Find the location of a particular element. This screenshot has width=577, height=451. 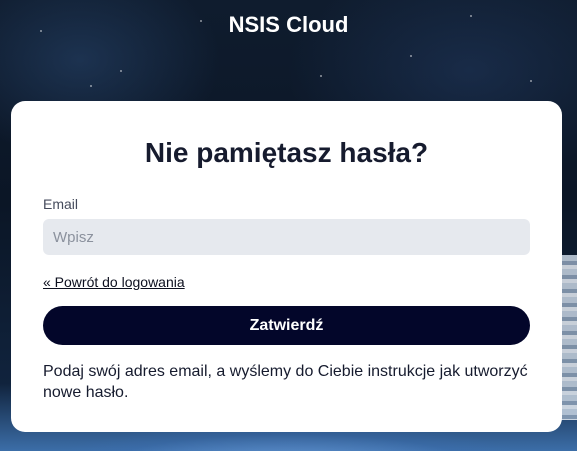

card-title: Nie pamiętasz hasła? is located at coordinates (286, 152).